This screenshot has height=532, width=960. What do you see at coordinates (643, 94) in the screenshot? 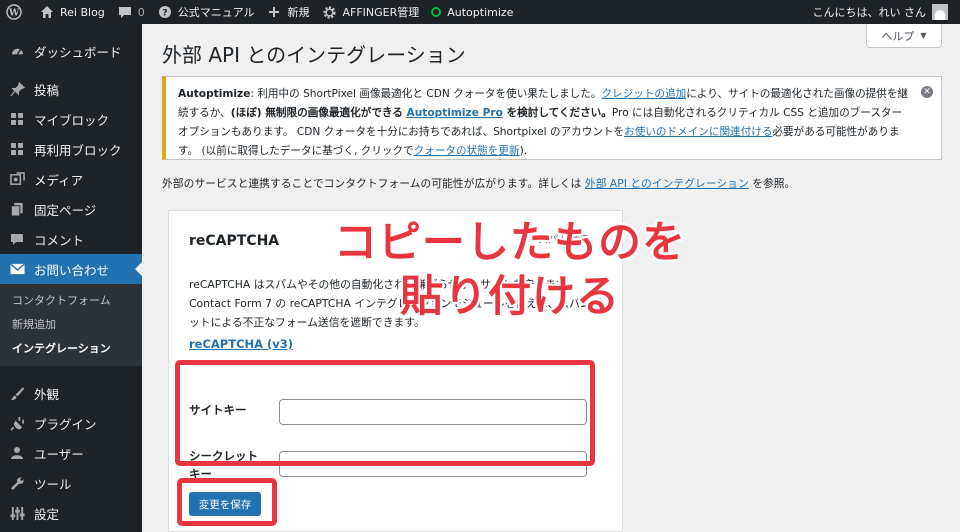
I see `add-credits-link: クレジットの追加` at bounding box center [643, 94].